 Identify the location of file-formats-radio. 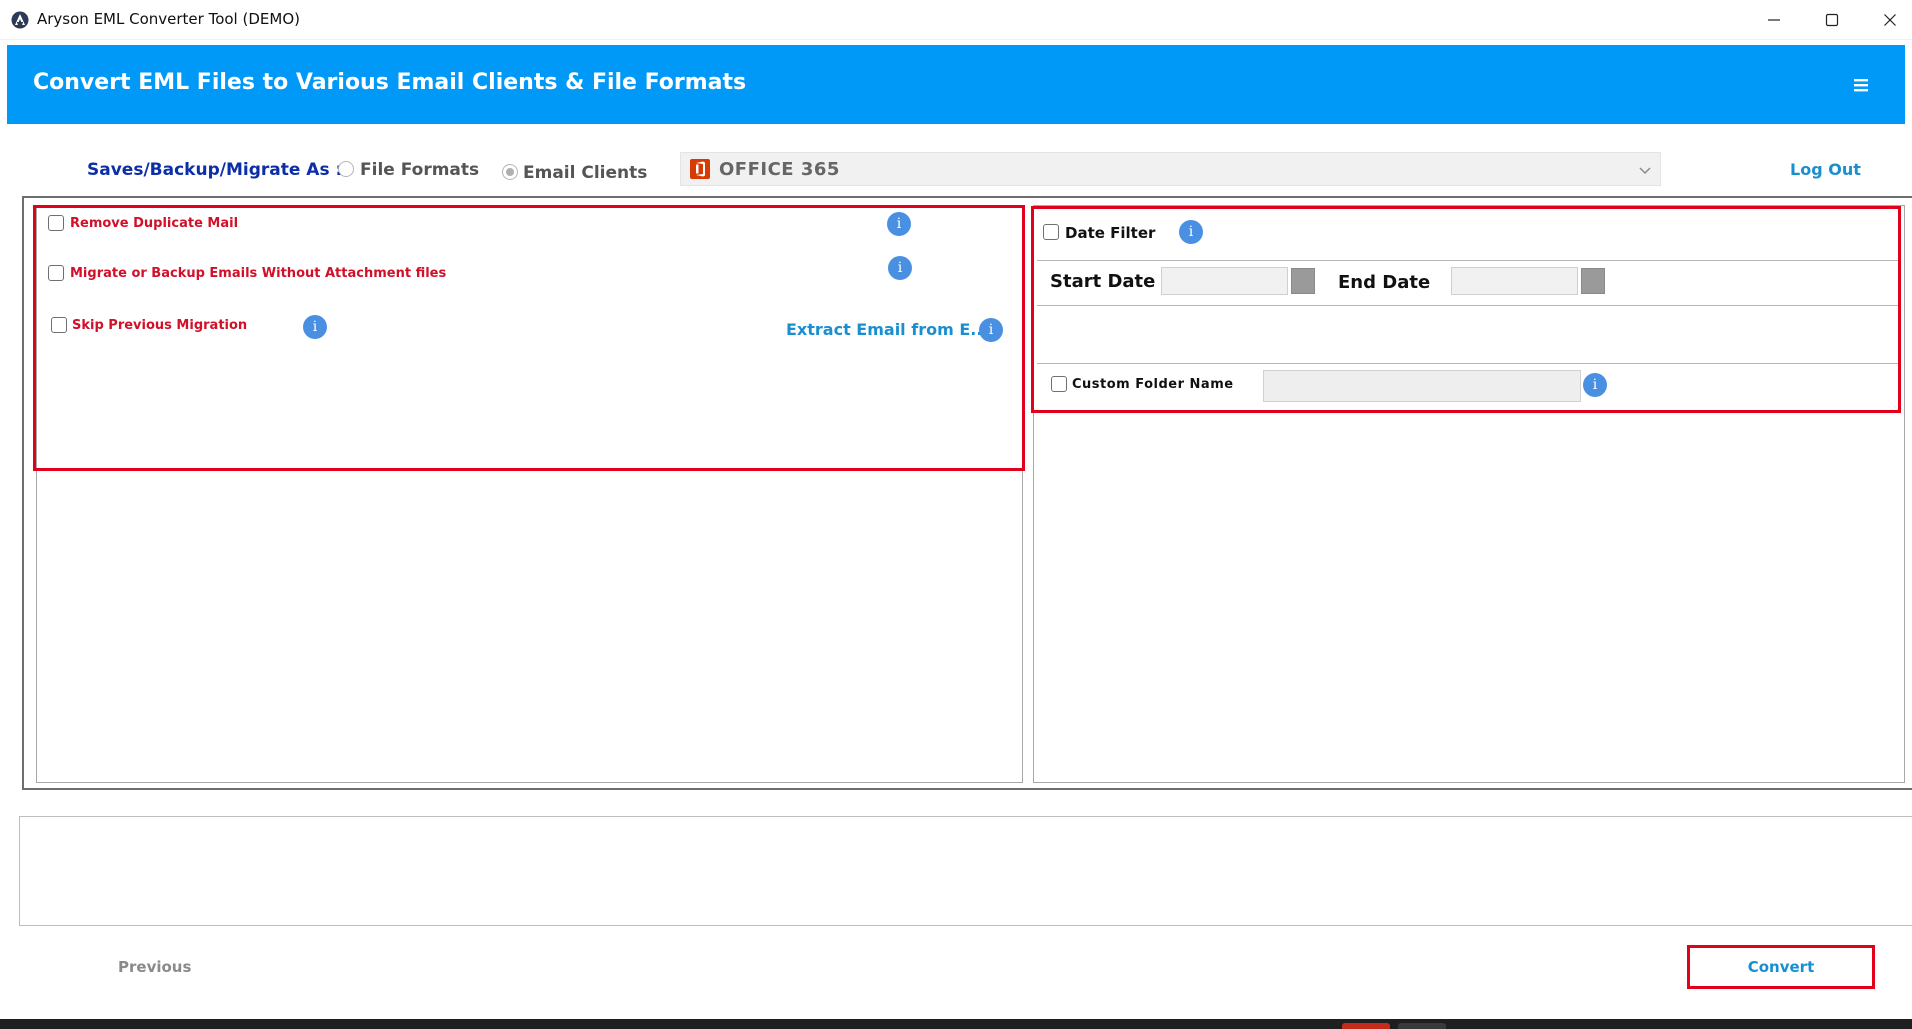
(346, 169).